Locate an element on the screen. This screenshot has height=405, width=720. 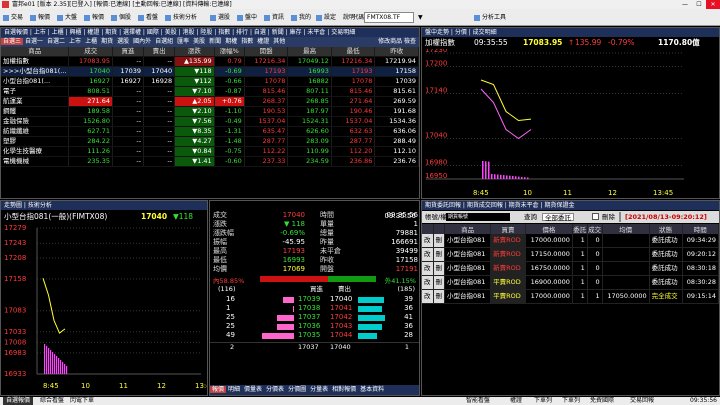
order-column-header: 買賣 is located at coordinates (508, 229).